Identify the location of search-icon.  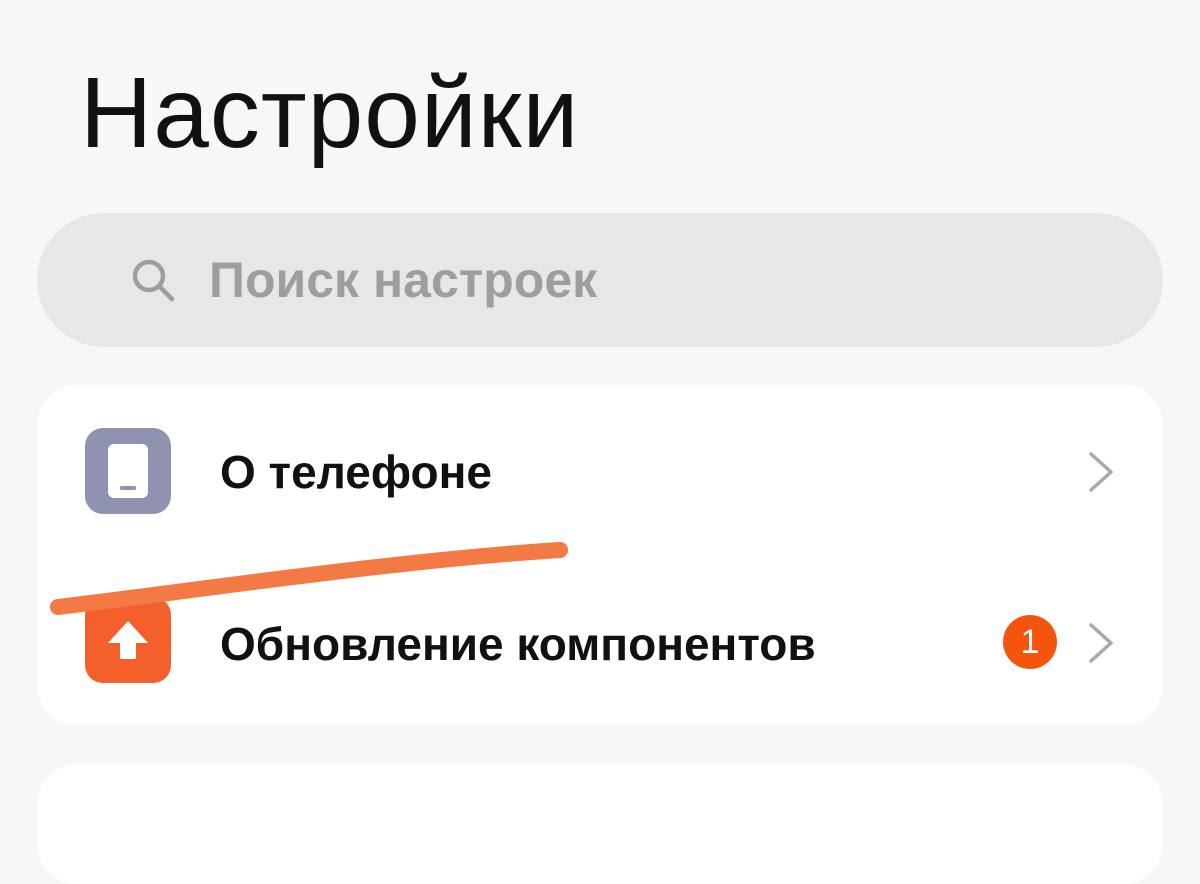
(153, 280).